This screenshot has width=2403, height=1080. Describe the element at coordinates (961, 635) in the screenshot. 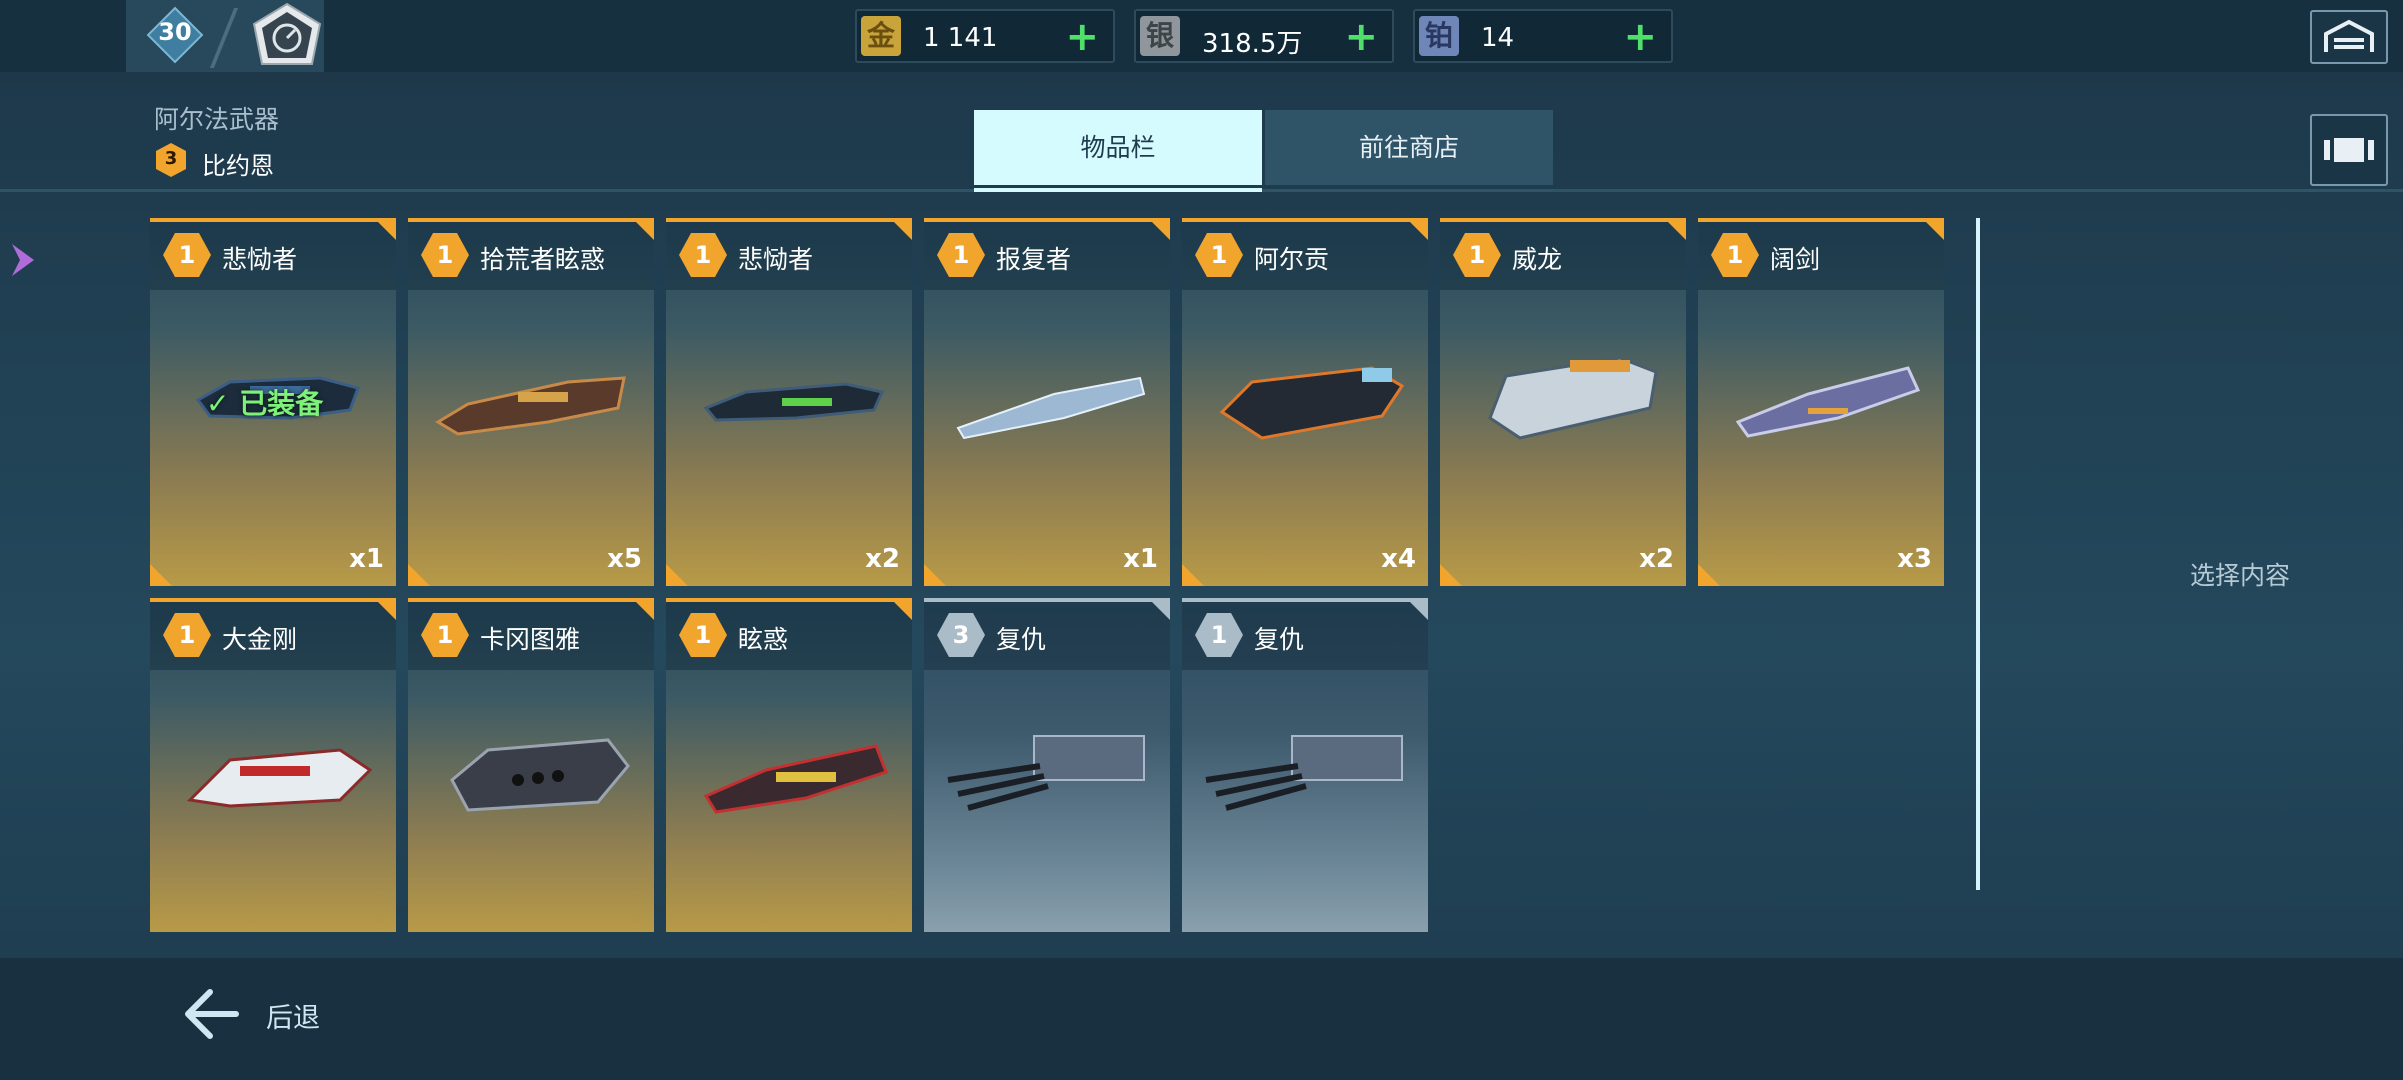

I see `weapon-level: 3` at that location.